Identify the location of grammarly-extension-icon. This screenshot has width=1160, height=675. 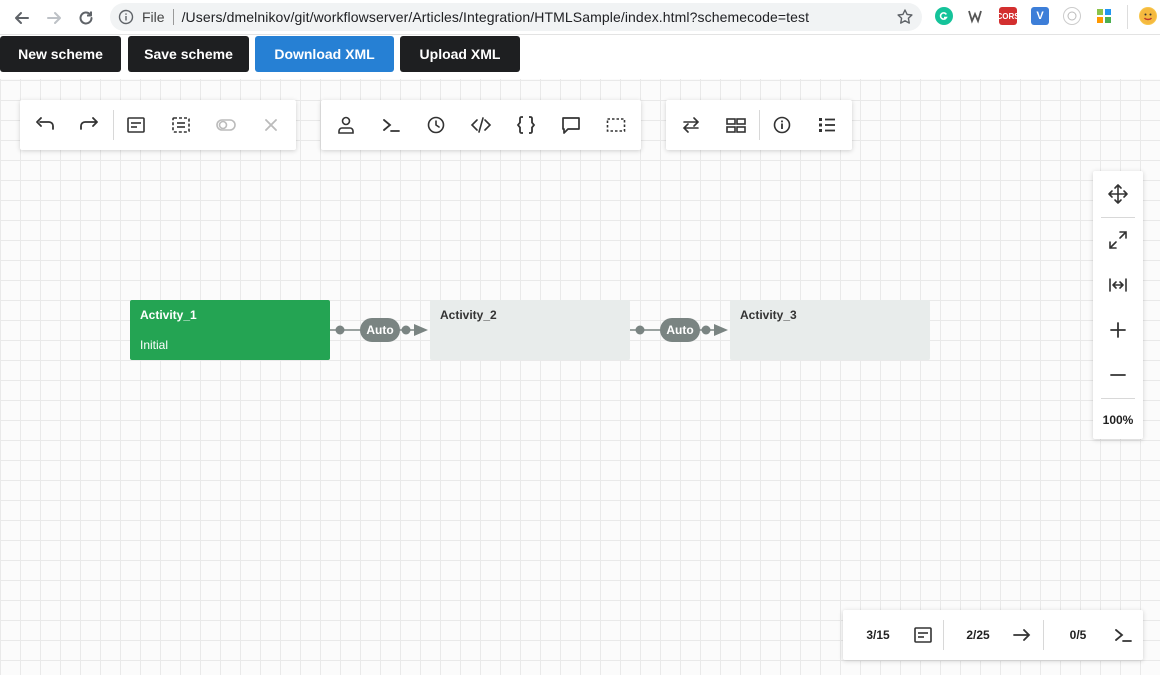
(944, 16).